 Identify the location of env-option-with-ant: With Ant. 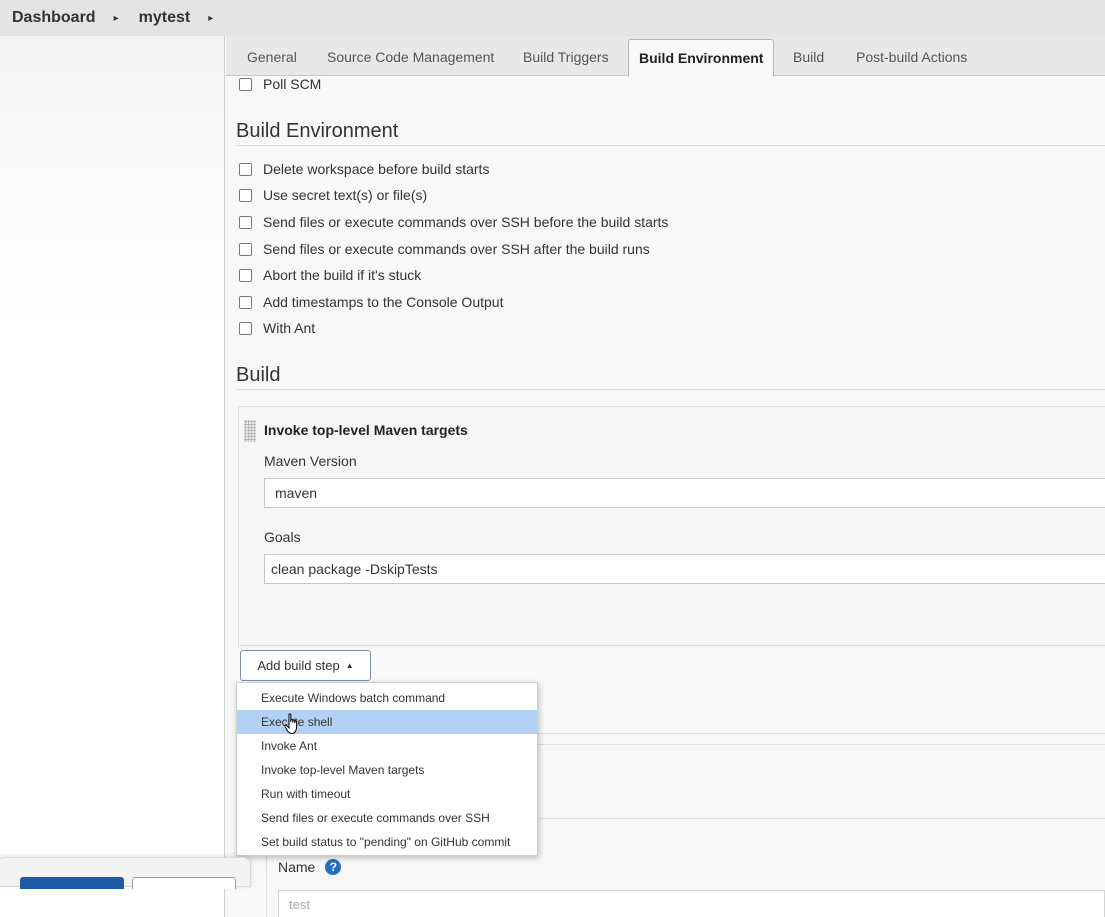
(277, 328).